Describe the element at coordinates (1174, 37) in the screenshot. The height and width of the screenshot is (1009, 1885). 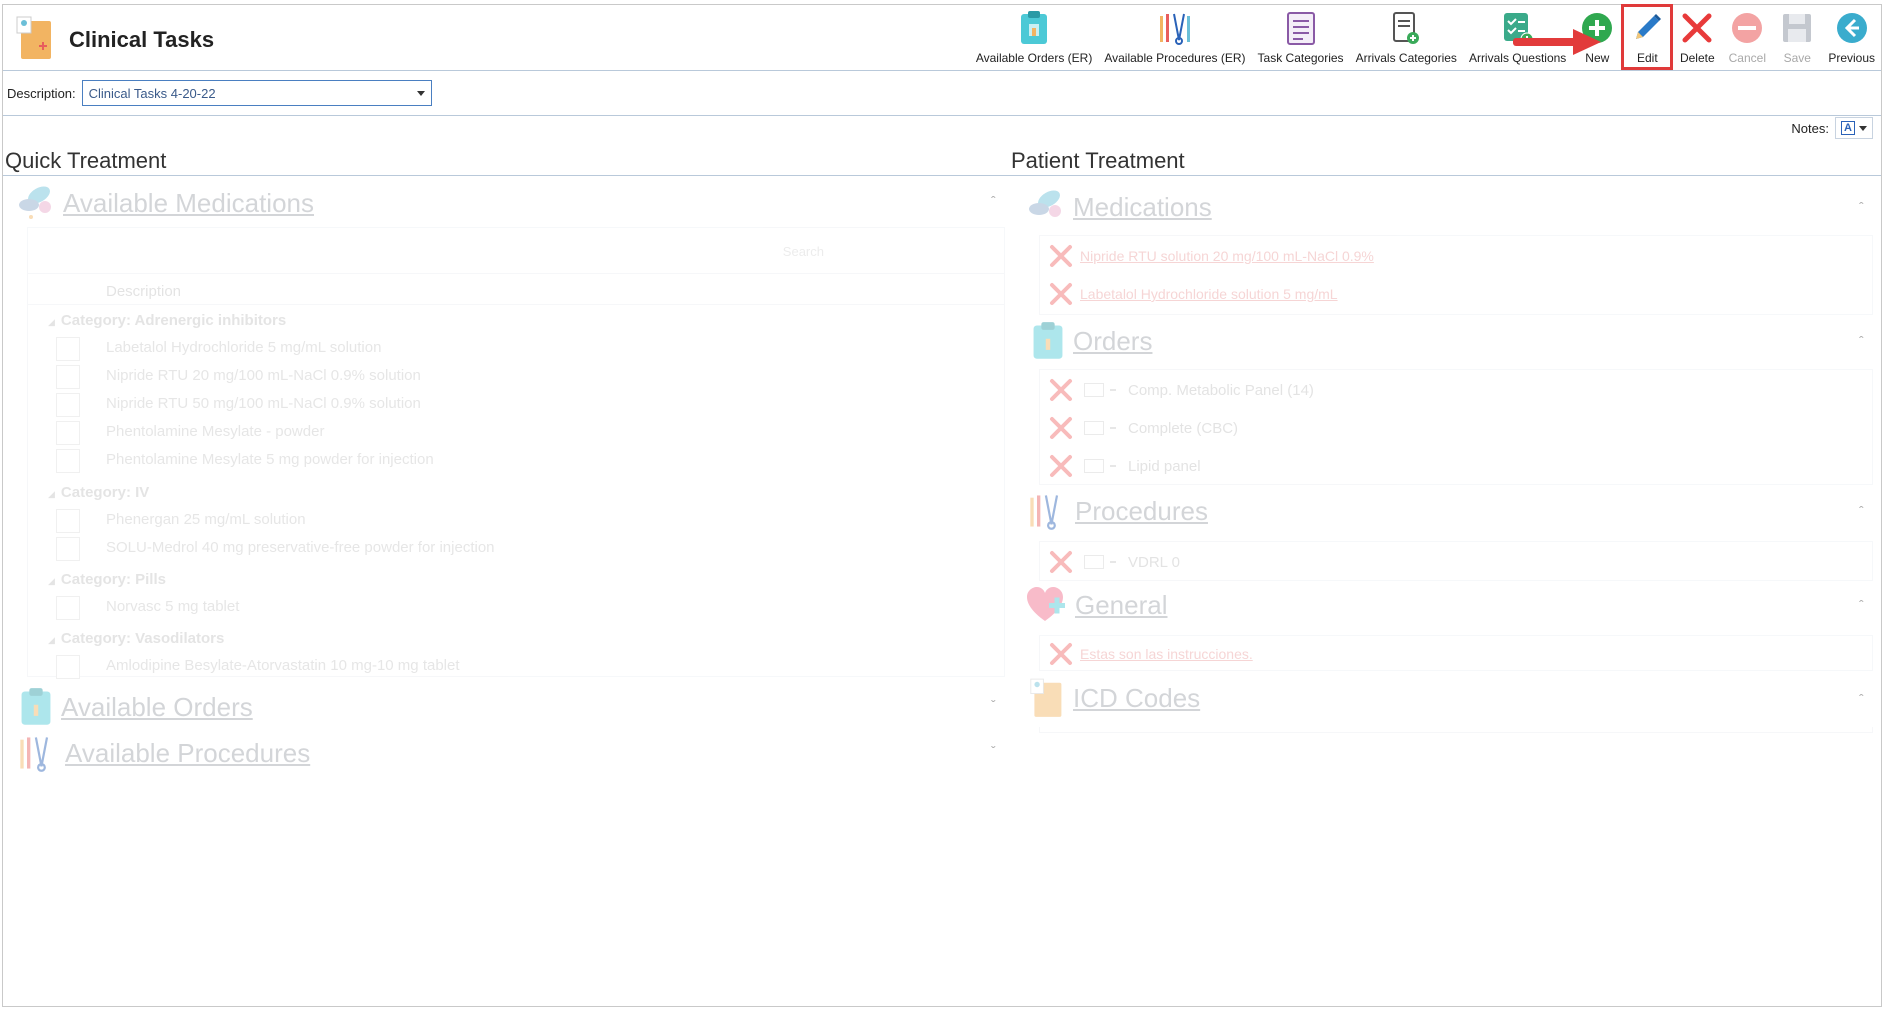
I see `available-procedures-er-button: Available Procedures (ER)` at that location.